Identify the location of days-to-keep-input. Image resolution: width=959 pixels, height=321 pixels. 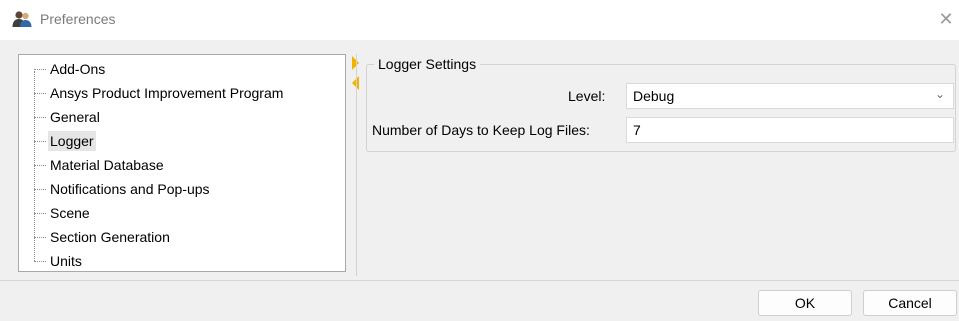
(790, 130).